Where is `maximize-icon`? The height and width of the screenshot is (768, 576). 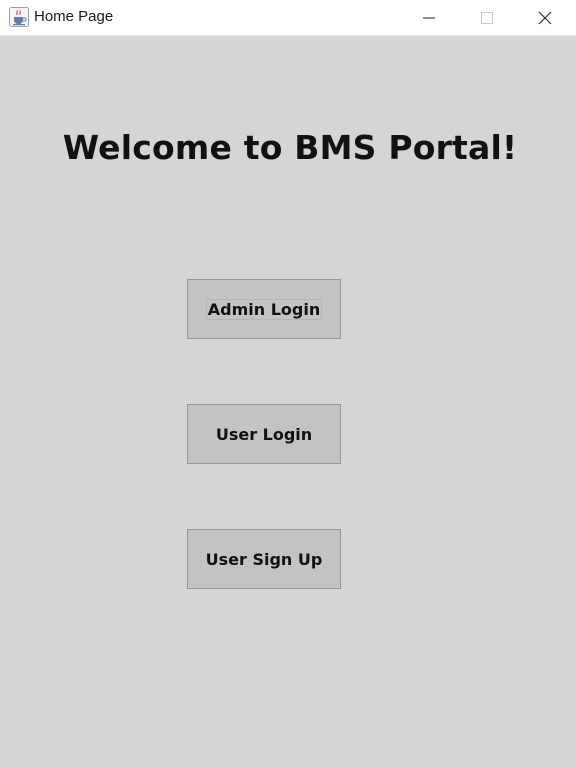
maximize-icon is located at coordinates (487, 17).